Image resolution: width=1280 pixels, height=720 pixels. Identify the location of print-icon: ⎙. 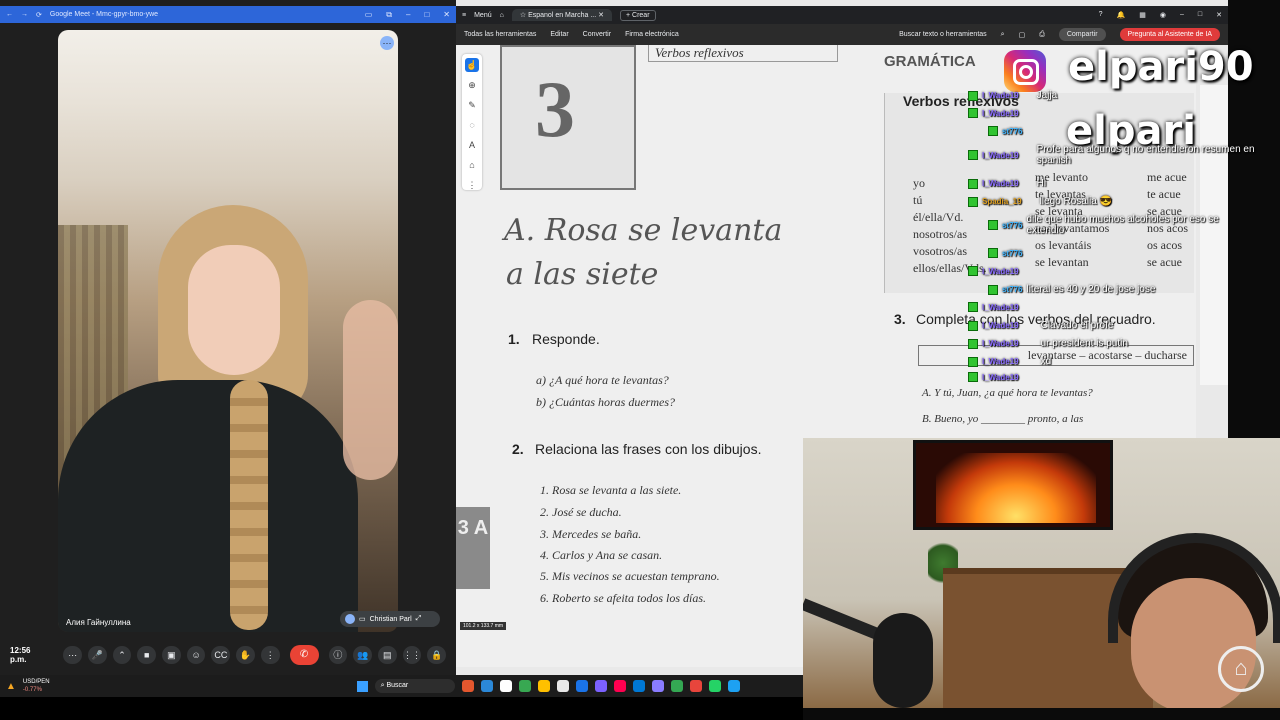
(1042, 35).